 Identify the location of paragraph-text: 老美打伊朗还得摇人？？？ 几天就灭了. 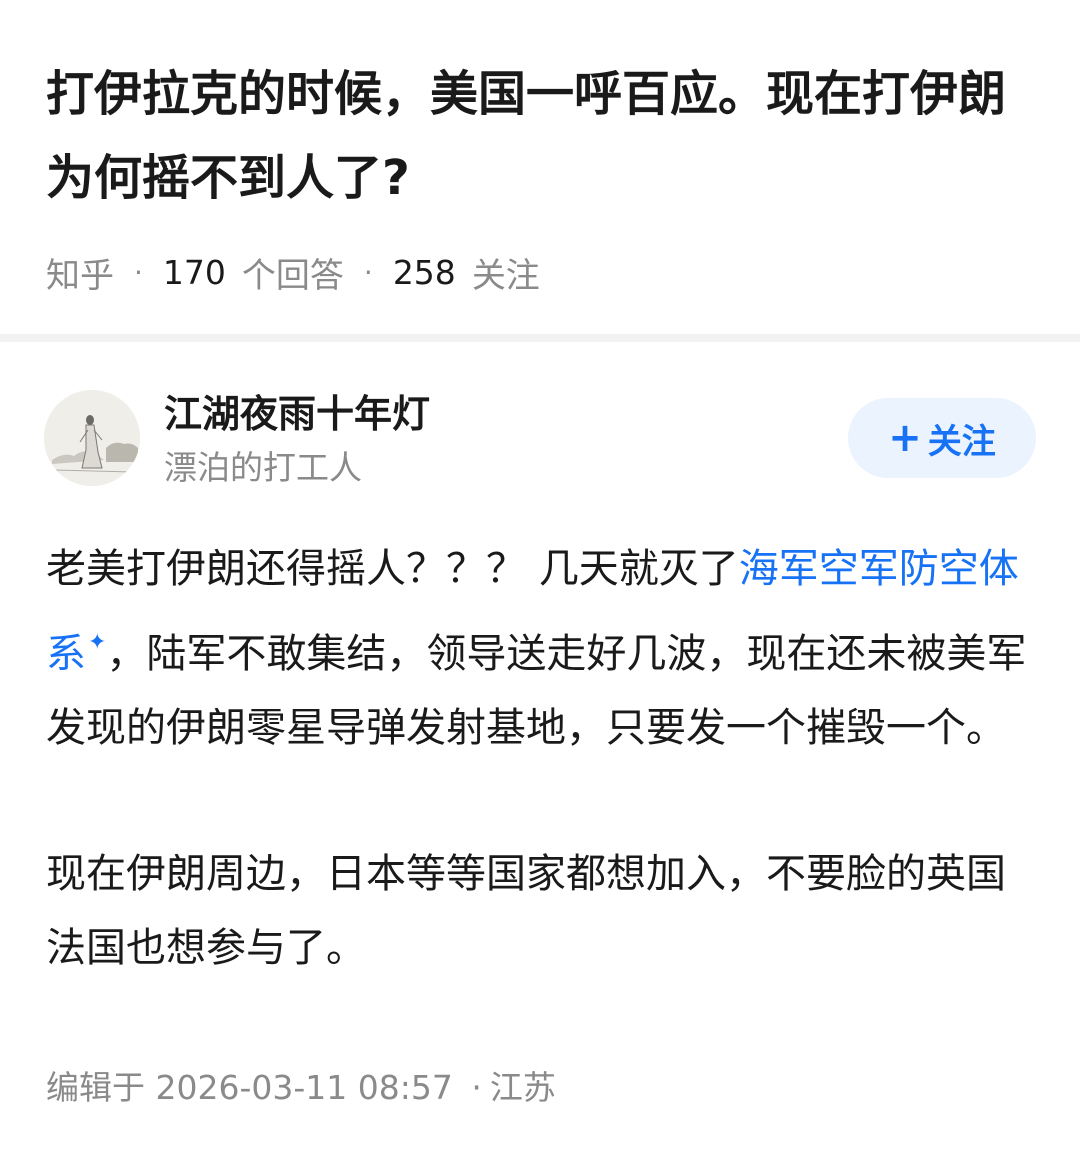
(392, 569).